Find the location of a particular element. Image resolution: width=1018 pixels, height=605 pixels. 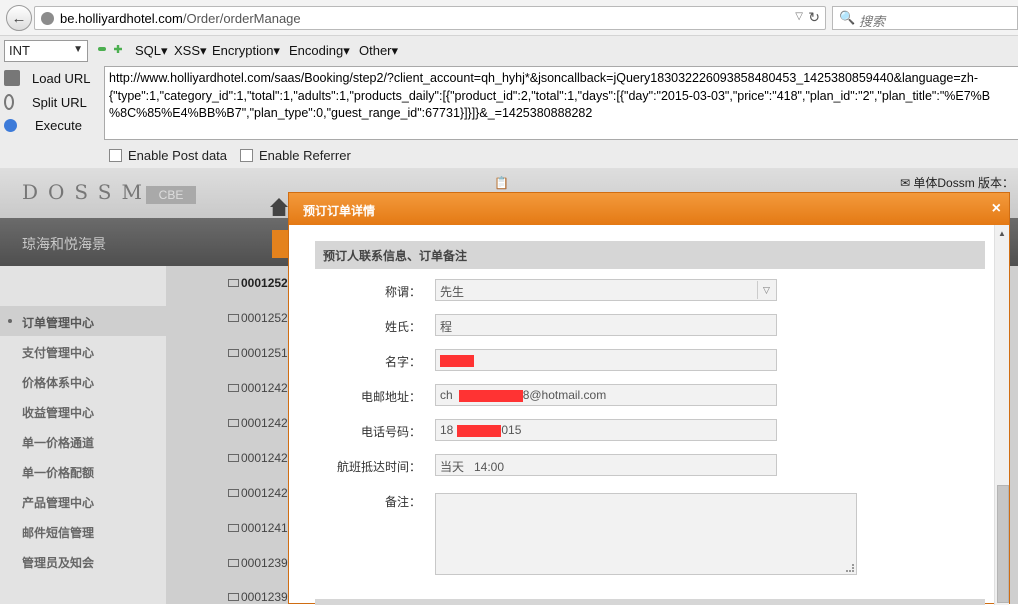

globe-icon is located at coordinates (47, 18).